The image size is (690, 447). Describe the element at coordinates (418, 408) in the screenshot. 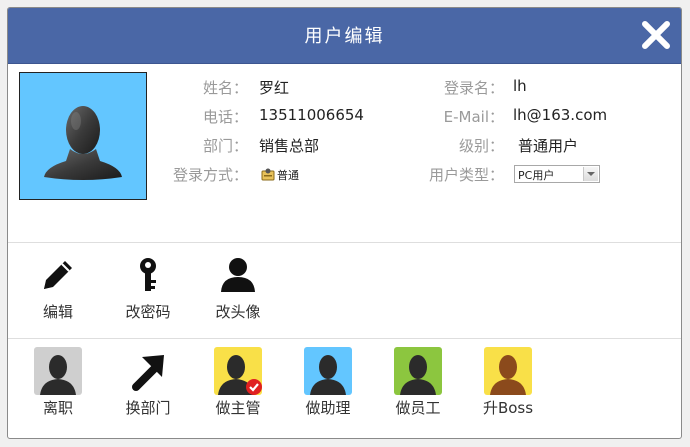

I see `make-employee-label: 做员工` at that location.